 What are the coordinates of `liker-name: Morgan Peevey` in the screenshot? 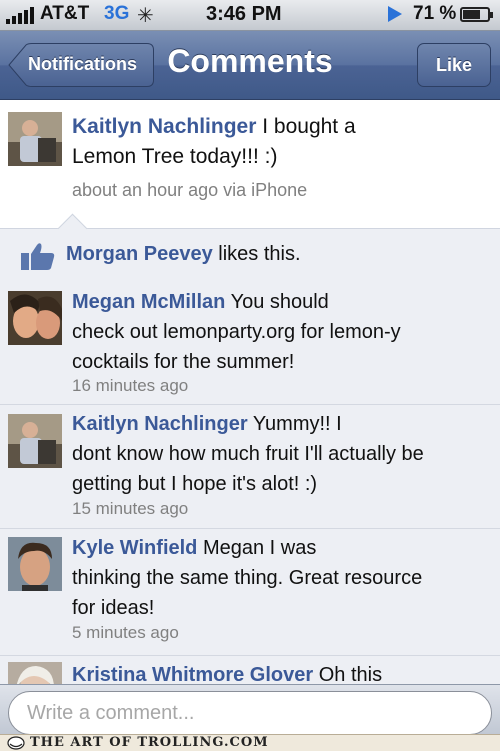 It's located at (139, 254).